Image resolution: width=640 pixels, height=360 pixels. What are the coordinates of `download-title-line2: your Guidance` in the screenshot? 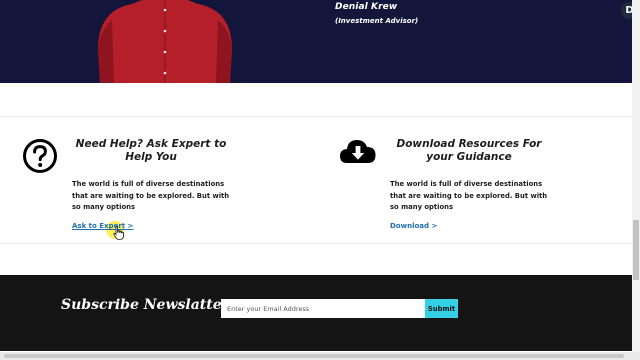 It's located at (469, 157).